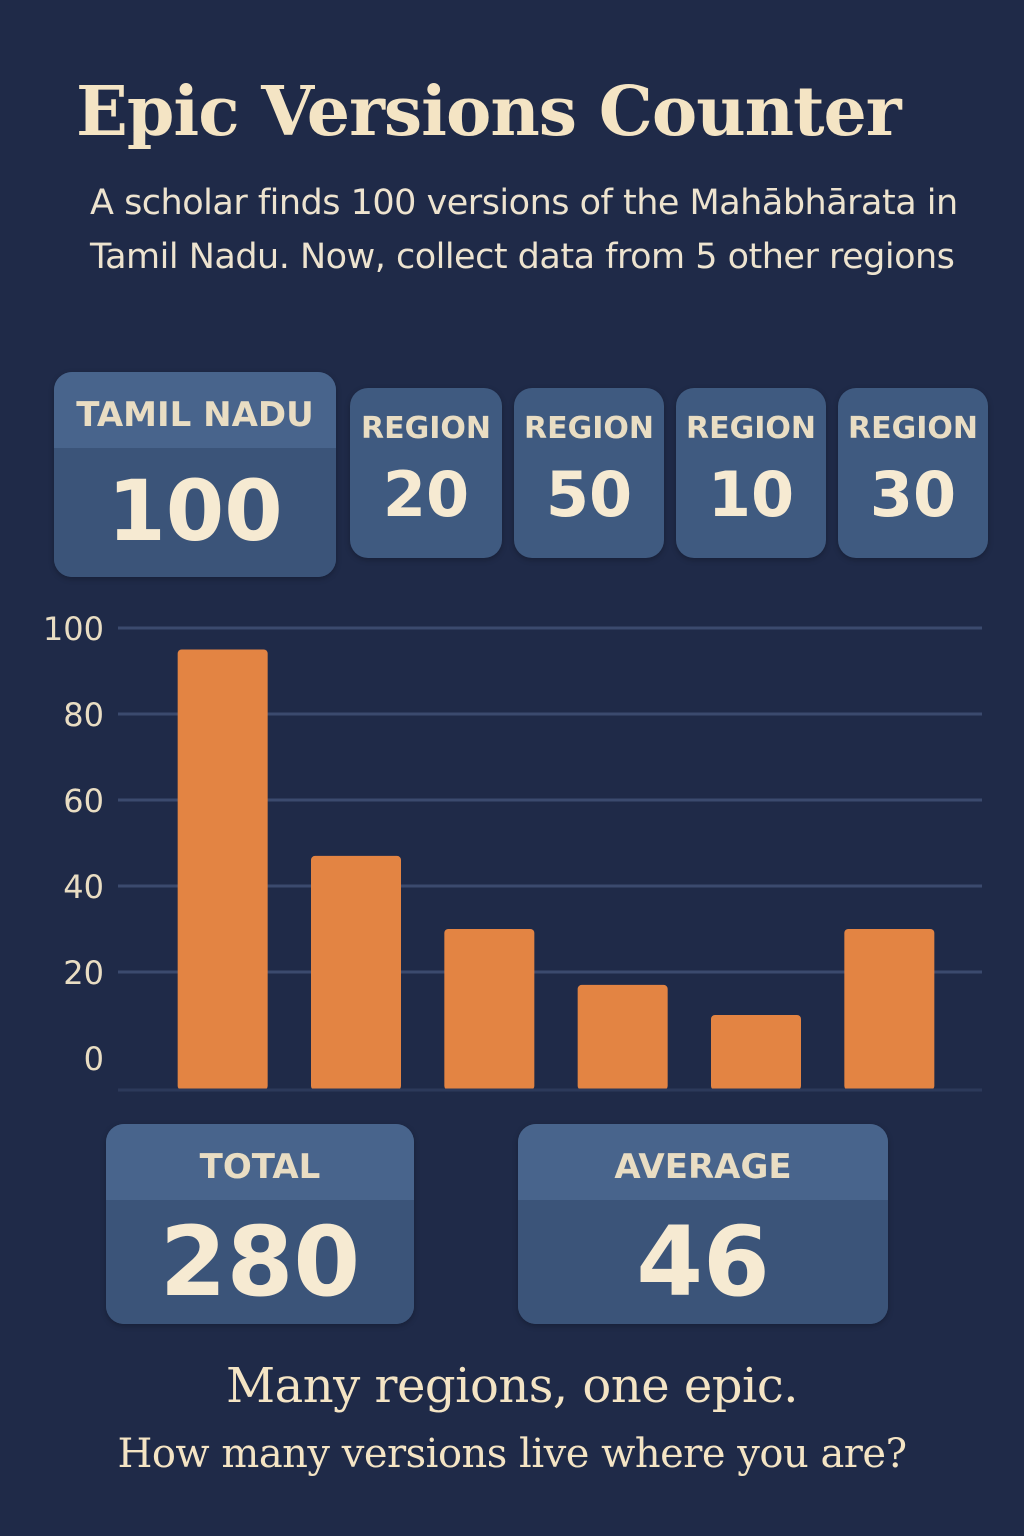  I want to click on y-tick-label: 80, so click(83, 715).